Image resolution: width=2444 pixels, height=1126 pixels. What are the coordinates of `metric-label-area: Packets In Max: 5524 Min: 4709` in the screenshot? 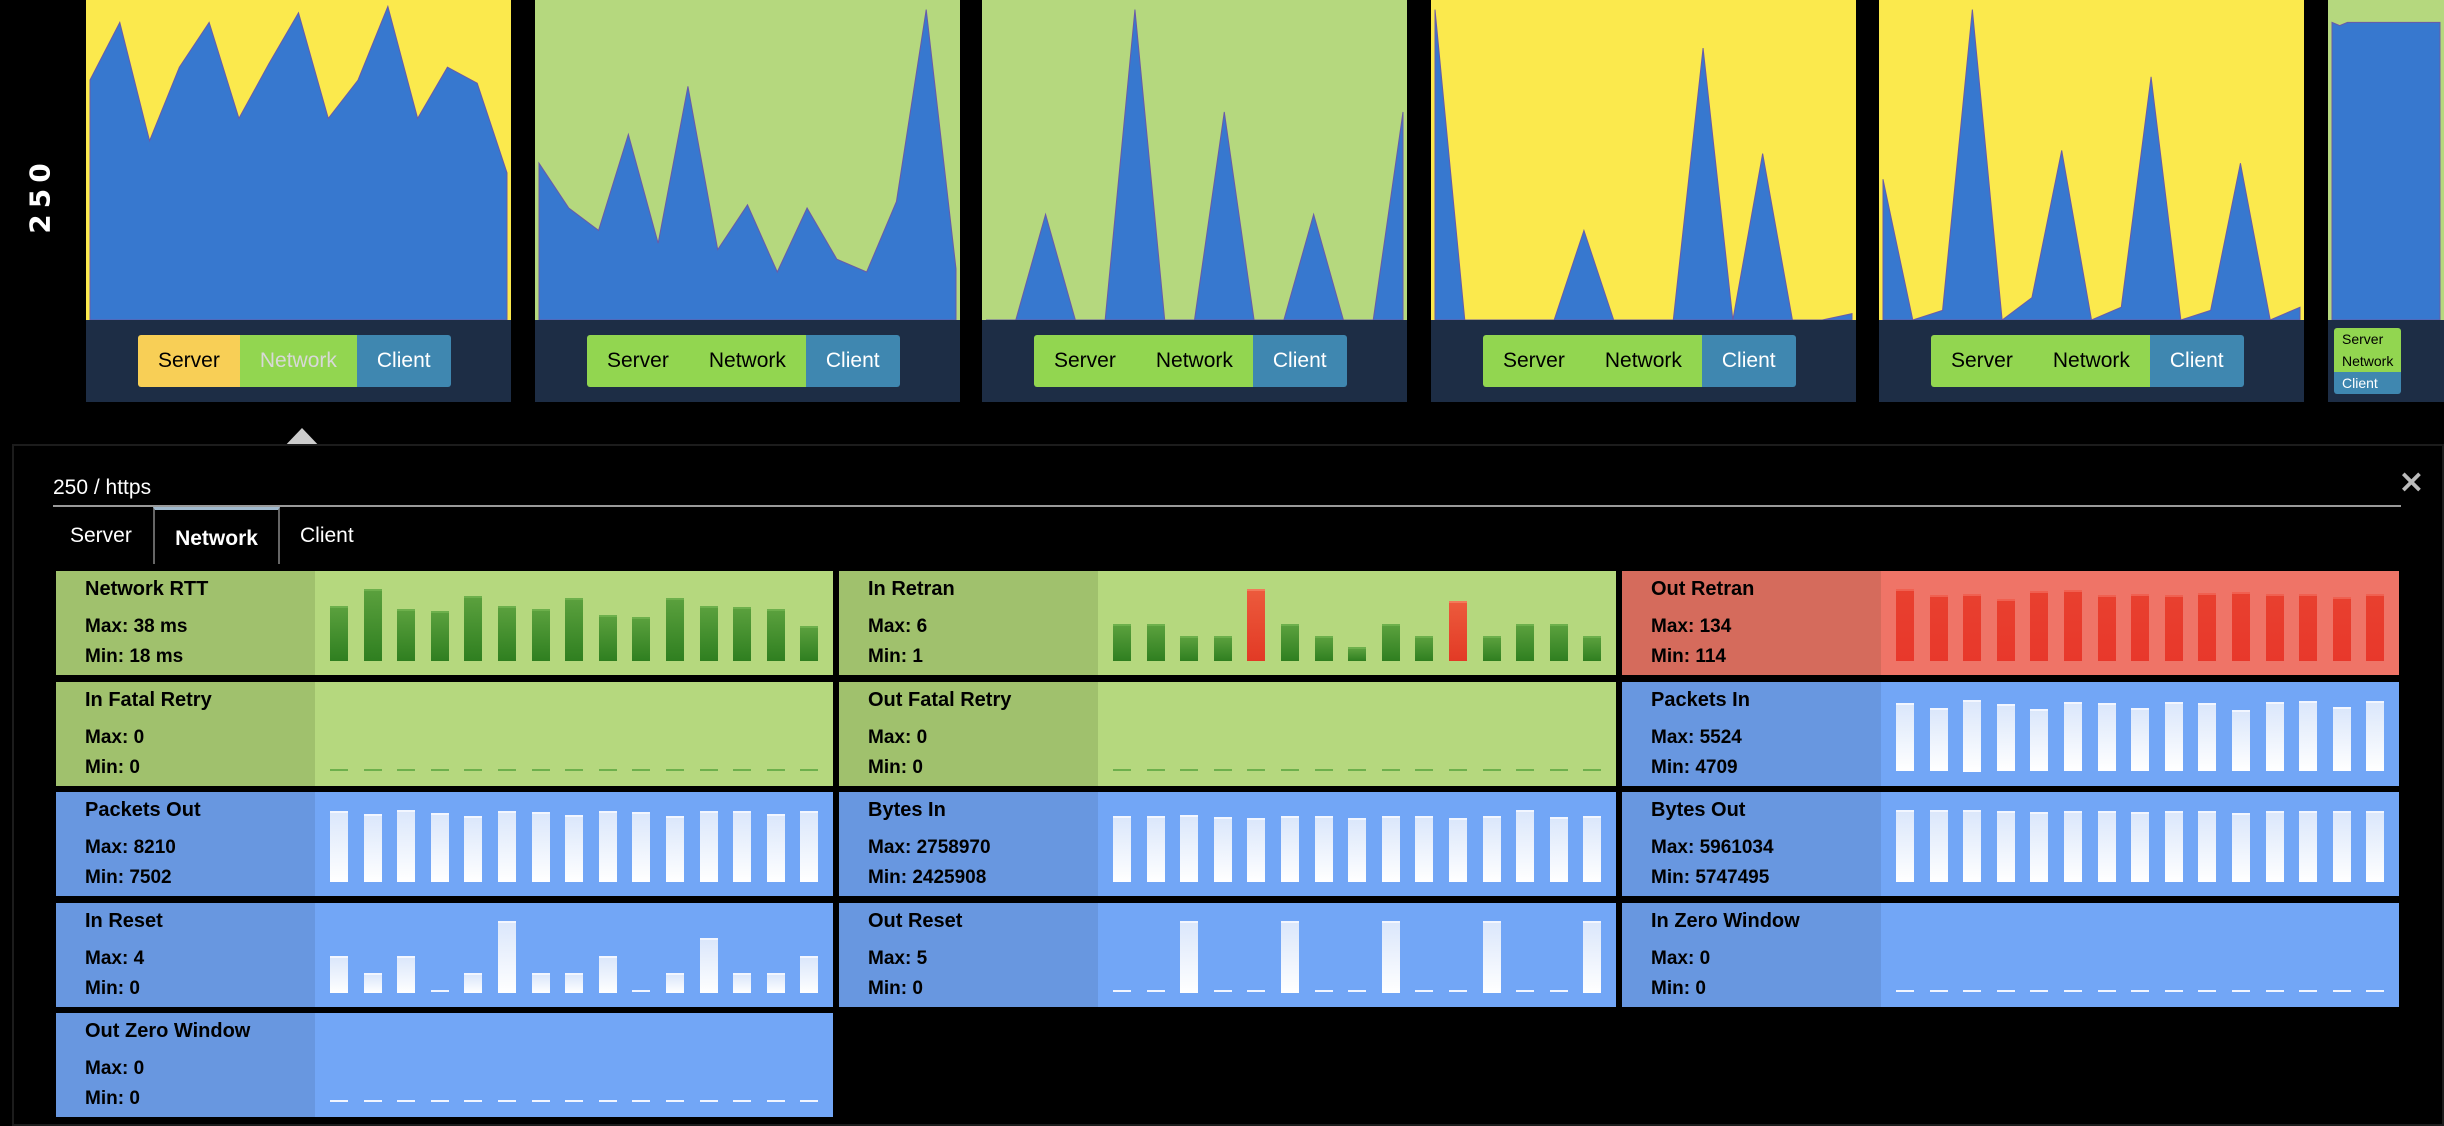 It's located at (1751, 733).